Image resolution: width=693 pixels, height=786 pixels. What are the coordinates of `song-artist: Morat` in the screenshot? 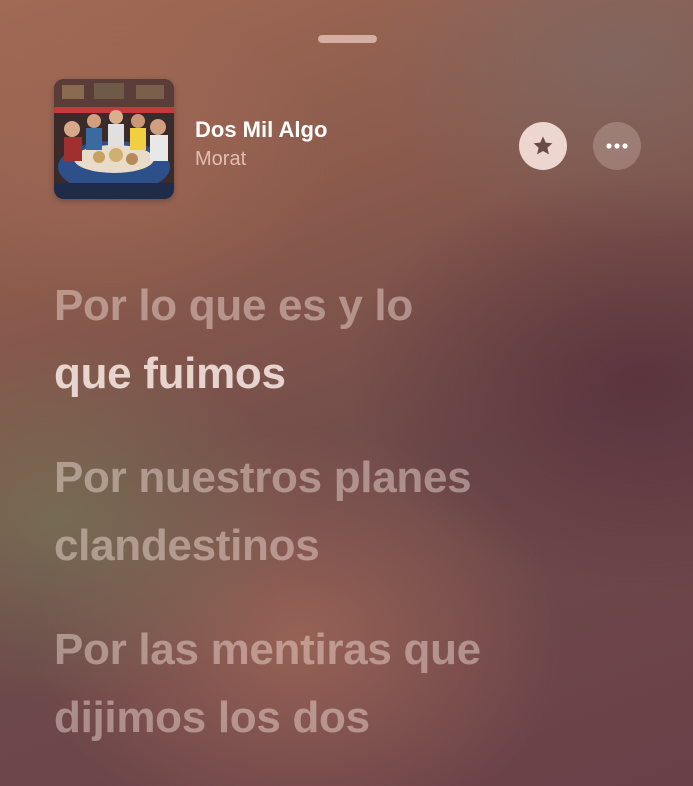 It's located at (261, 159).